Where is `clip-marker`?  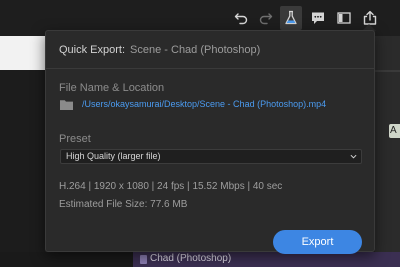
clip-marker is located at coordinates (143, 259).